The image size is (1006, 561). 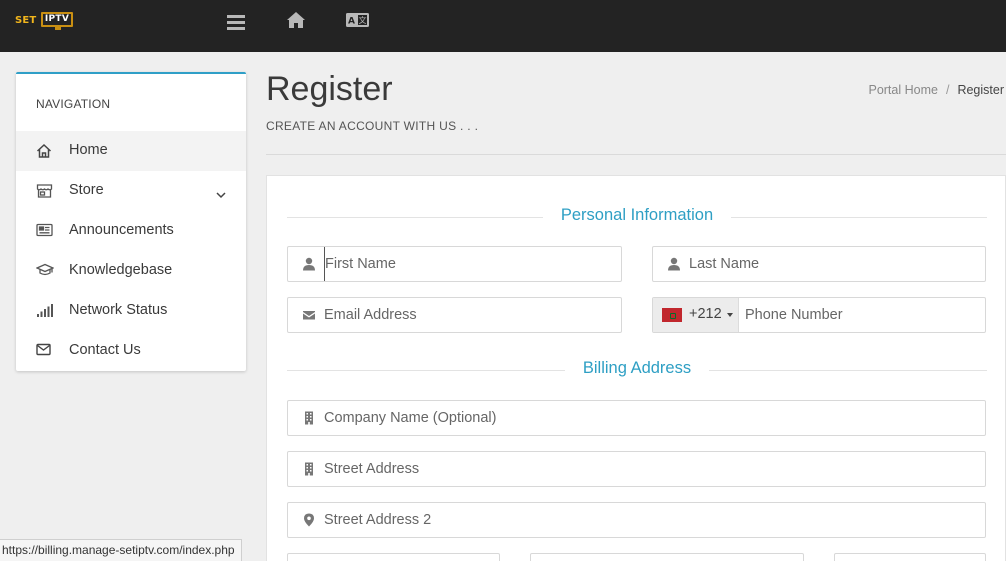 What do you see at coordinates (44, 191) in the screenshot?
I see `store-icon` at bounding box center [44, 191].